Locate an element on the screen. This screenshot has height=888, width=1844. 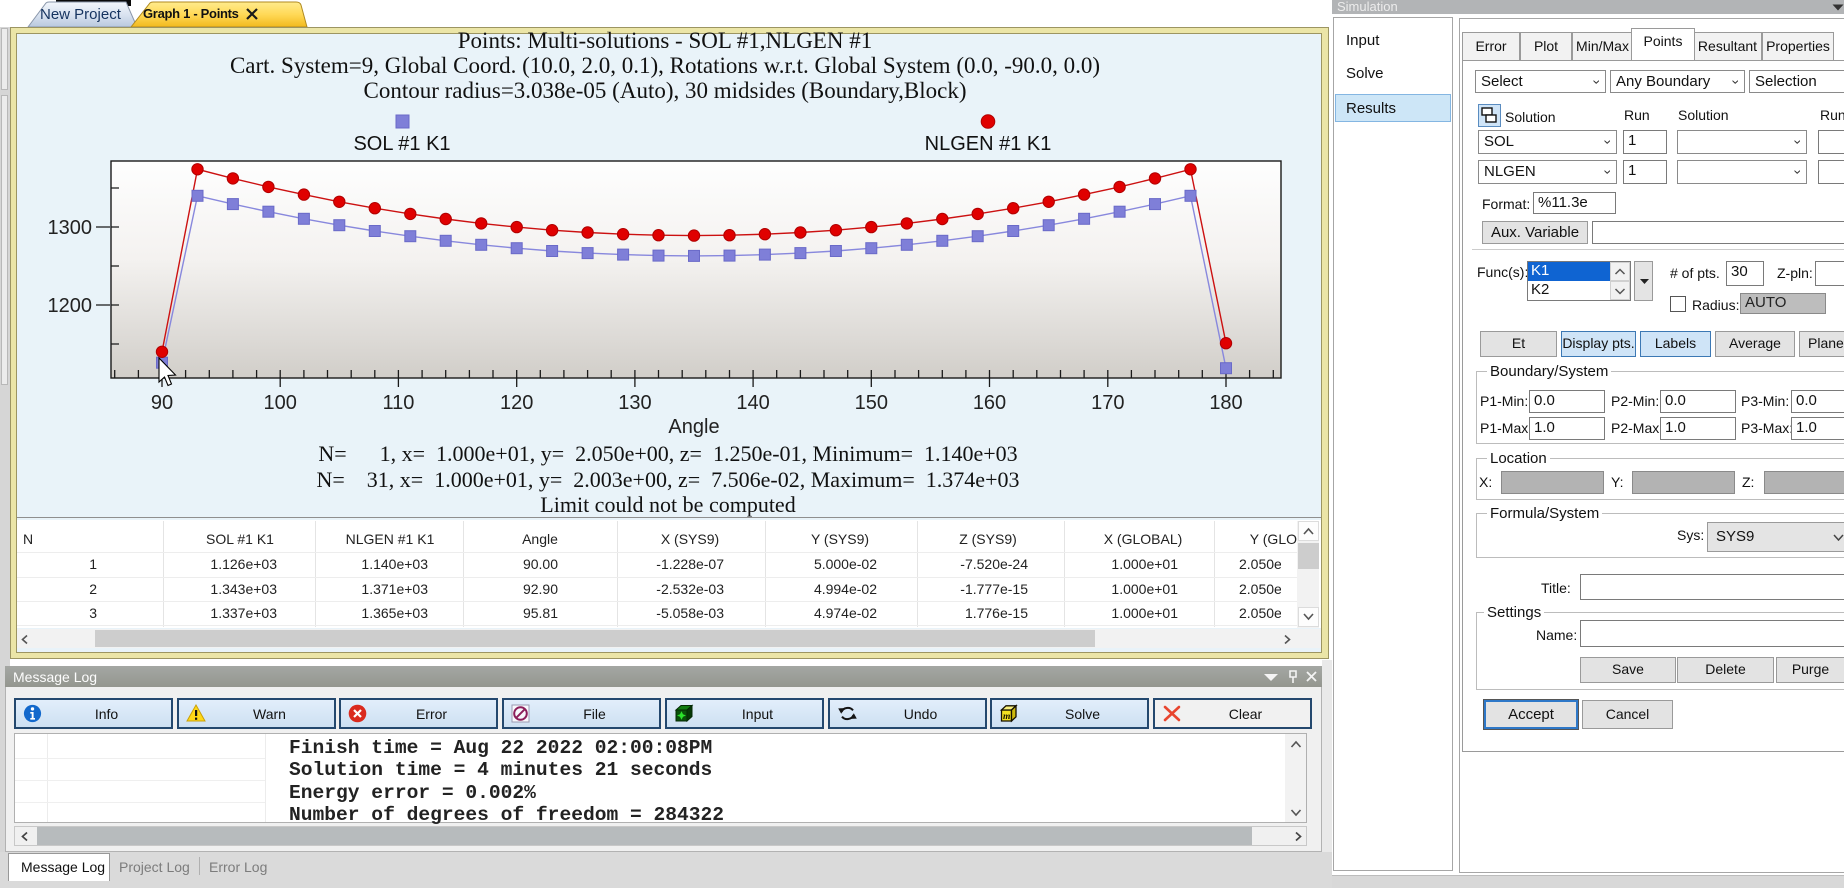
svg-text: 1200 is located at coordinates (70, 306).